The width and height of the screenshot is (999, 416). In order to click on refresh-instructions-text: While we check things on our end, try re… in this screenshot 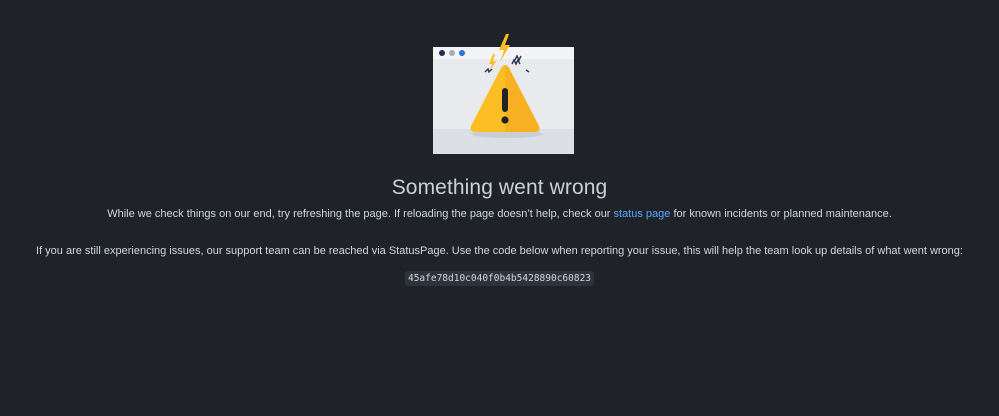, I will do `click(360, 214)`.